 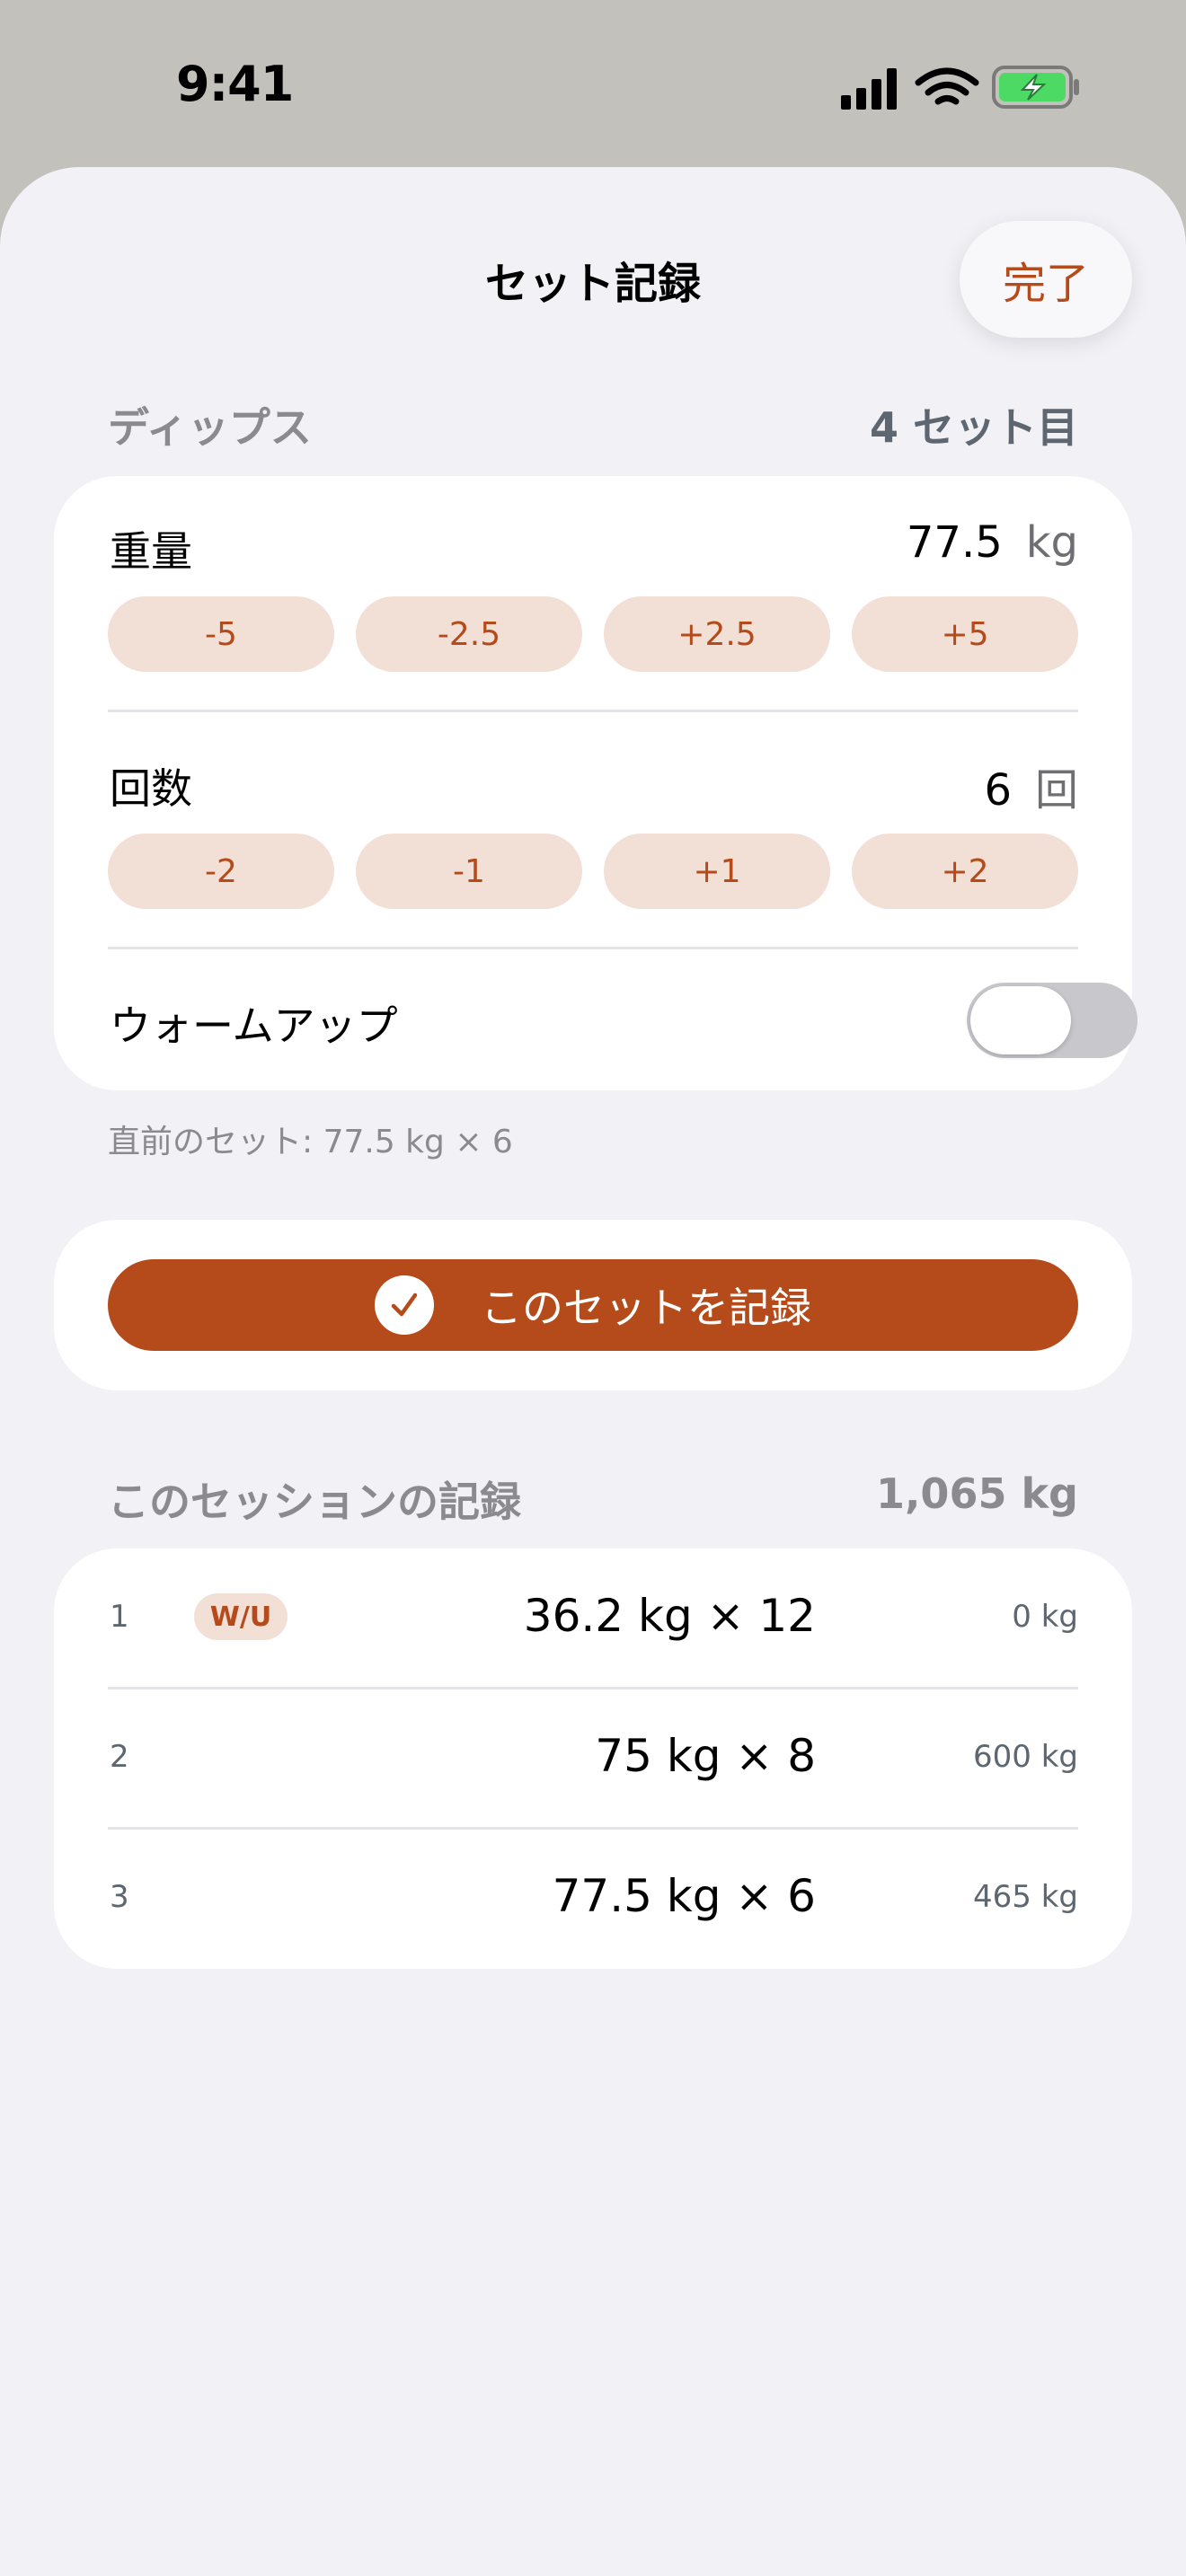 What do you see at coordinates (593, 634) in the screenshot?
I see `weight-steppers: -5 -2.5 +2.5 +5` at bounding box center [593, 634].